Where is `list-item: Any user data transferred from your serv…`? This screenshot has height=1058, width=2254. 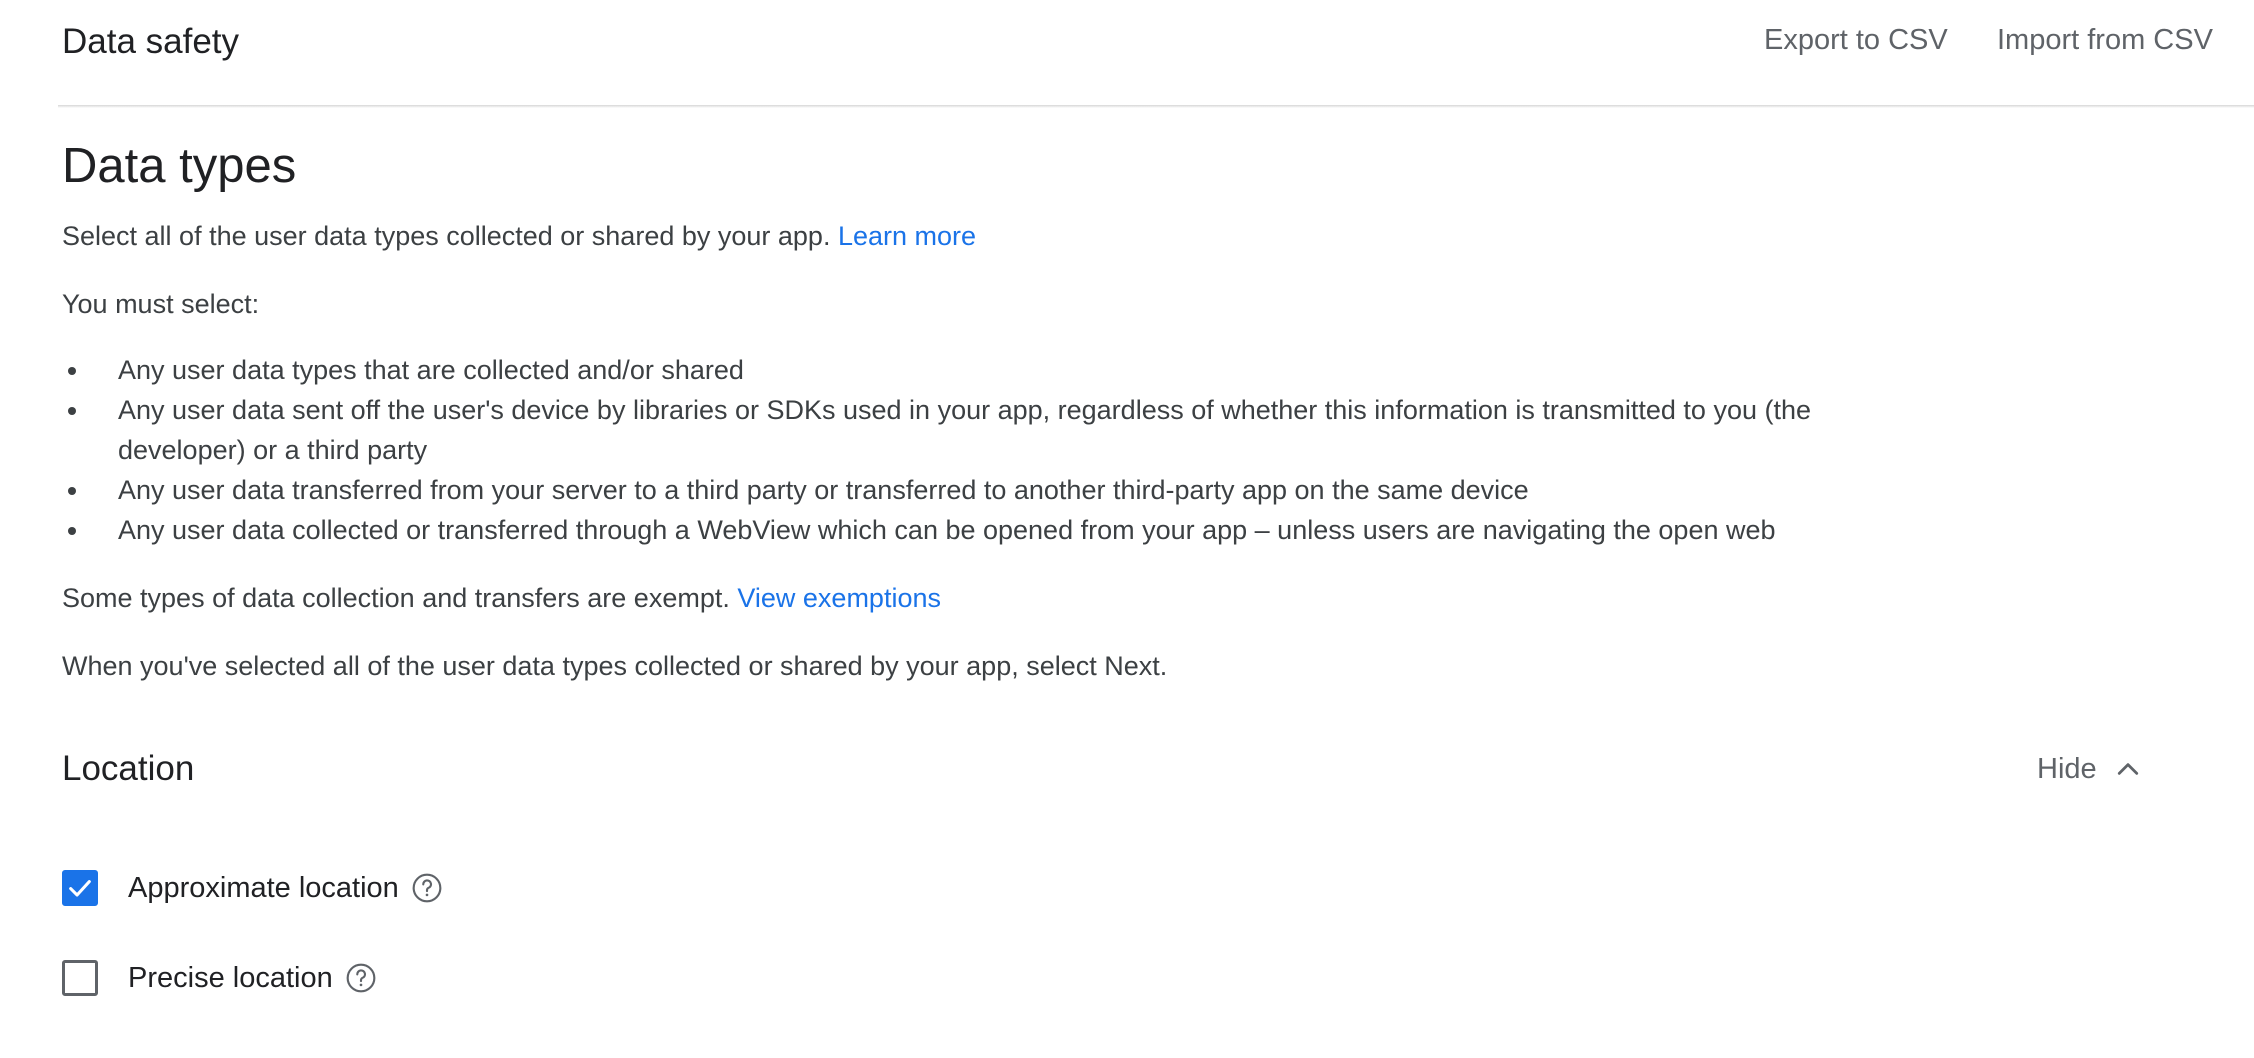
list-item: Any user data transferred from your serv… is located at coordinates (1001, 490).